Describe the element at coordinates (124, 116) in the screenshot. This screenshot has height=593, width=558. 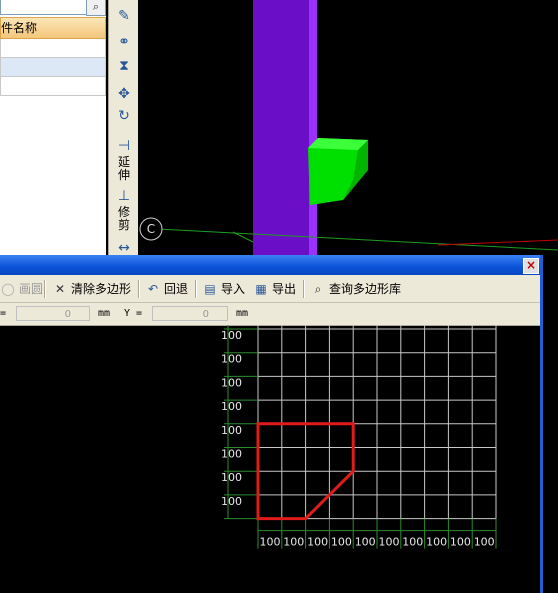
I see `rotate-icon: ↻` at that location.